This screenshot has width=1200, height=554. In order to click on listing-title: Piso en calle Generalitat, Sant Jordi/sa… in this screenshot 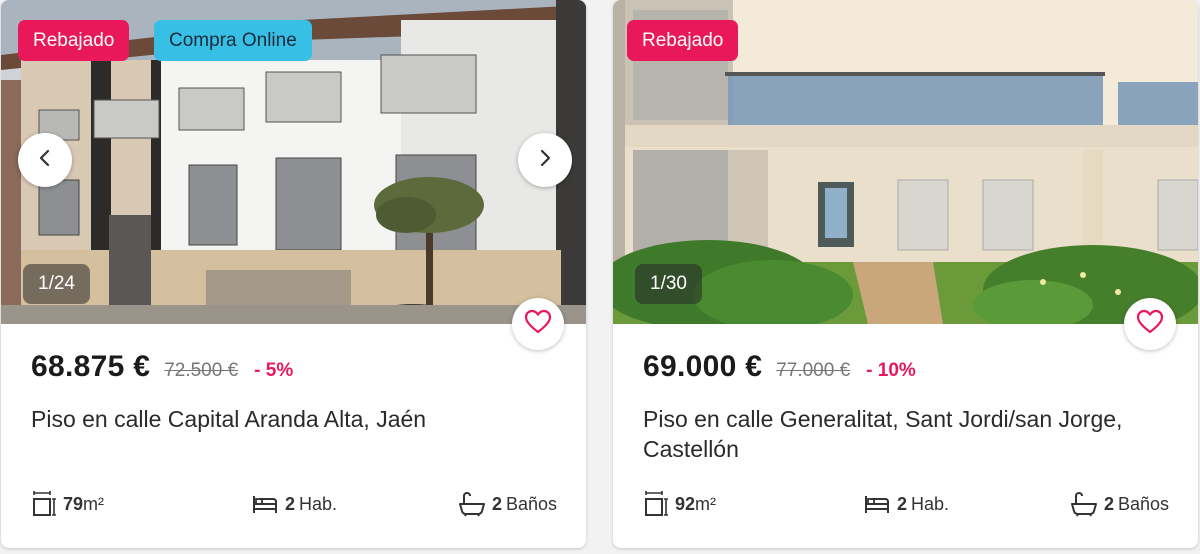, I will do `click(903, 434)`.